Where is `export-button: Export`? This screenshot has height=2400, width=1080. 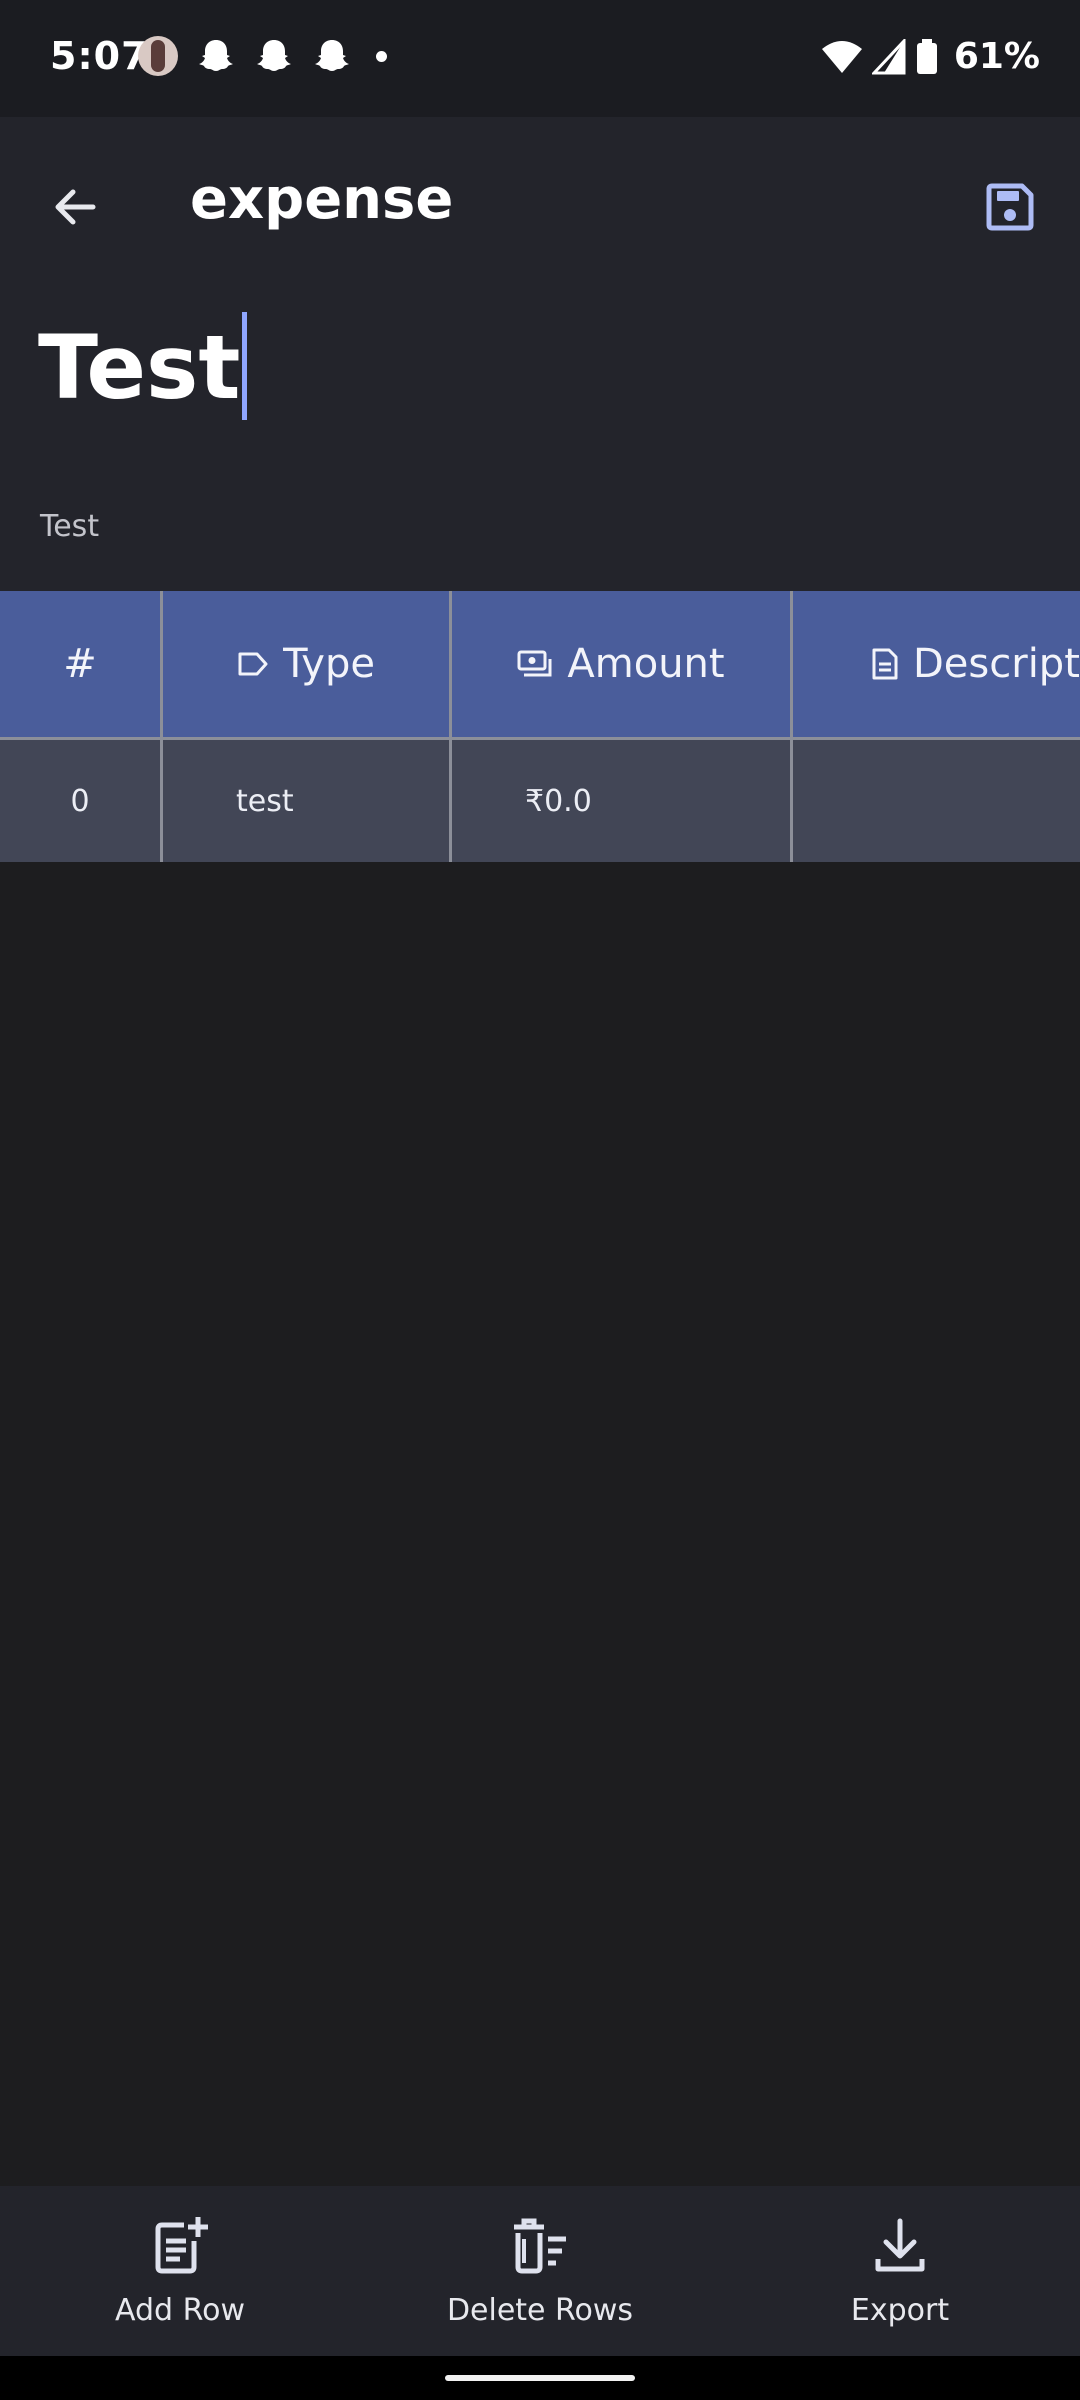 export-button: Export is located at coordinates (900, 2271).